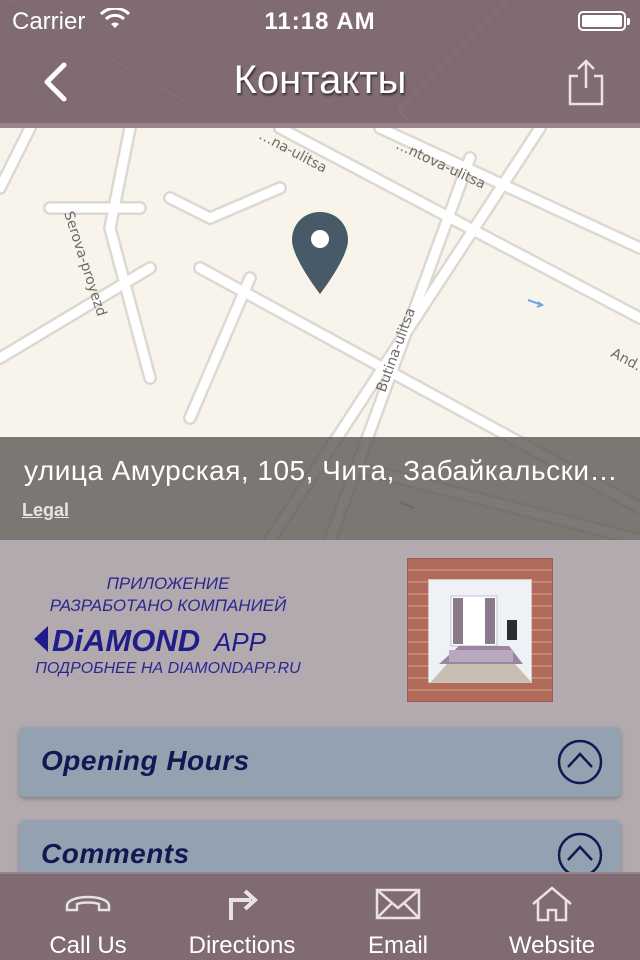 Image resolution: width=640 pixels, height=960 pixels. What do you see at coordinates (398, 904) in the screenshot?
I see `email-icon` at bounding box center [398, 904].